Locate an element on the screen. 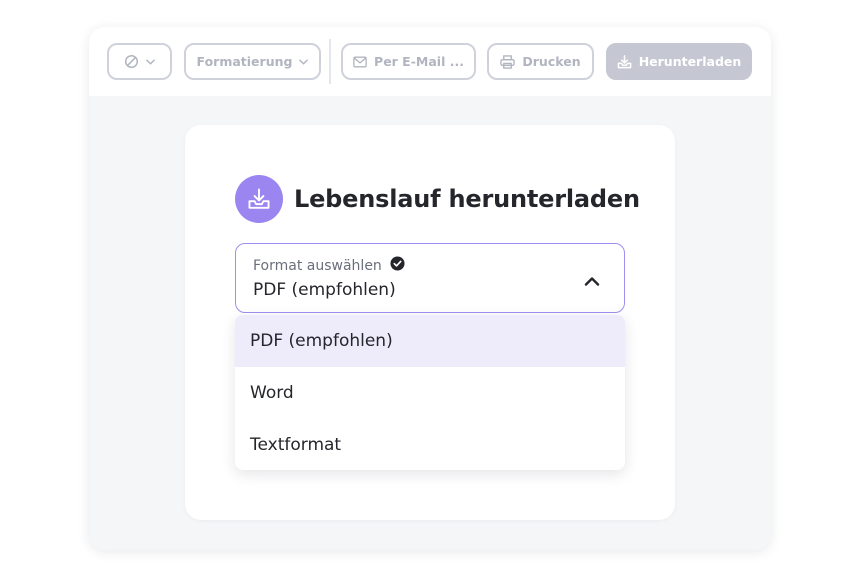  chevron-up-icon is located at coordinates (592, 280).